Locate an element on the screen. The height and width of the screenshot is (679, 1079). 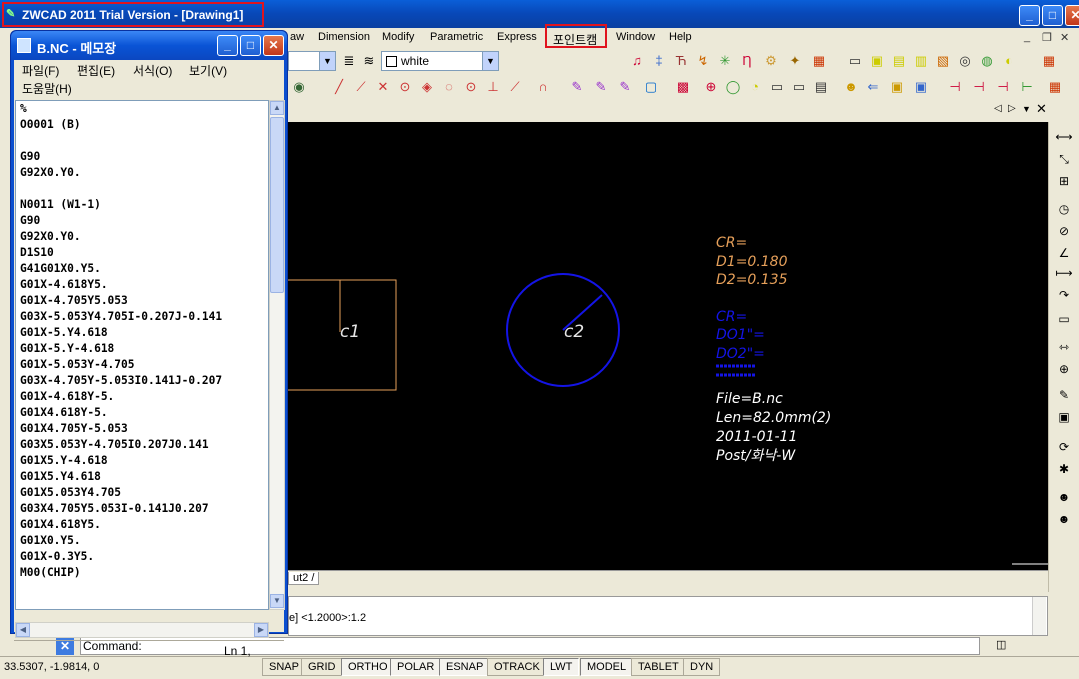
tab-close-icon: ✕ is located at coordinates (1041, 109).